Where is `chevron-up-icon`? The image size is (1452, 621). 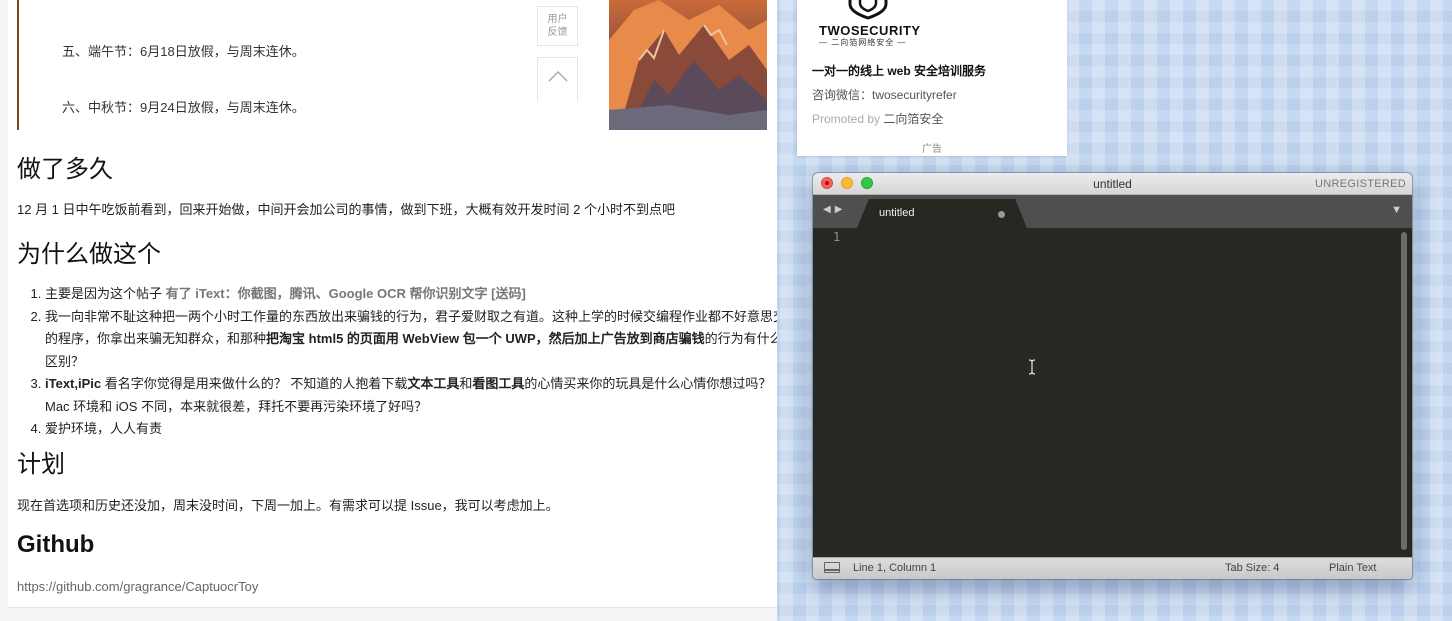 chevron-up-icon is located at coordinates (557, 76).